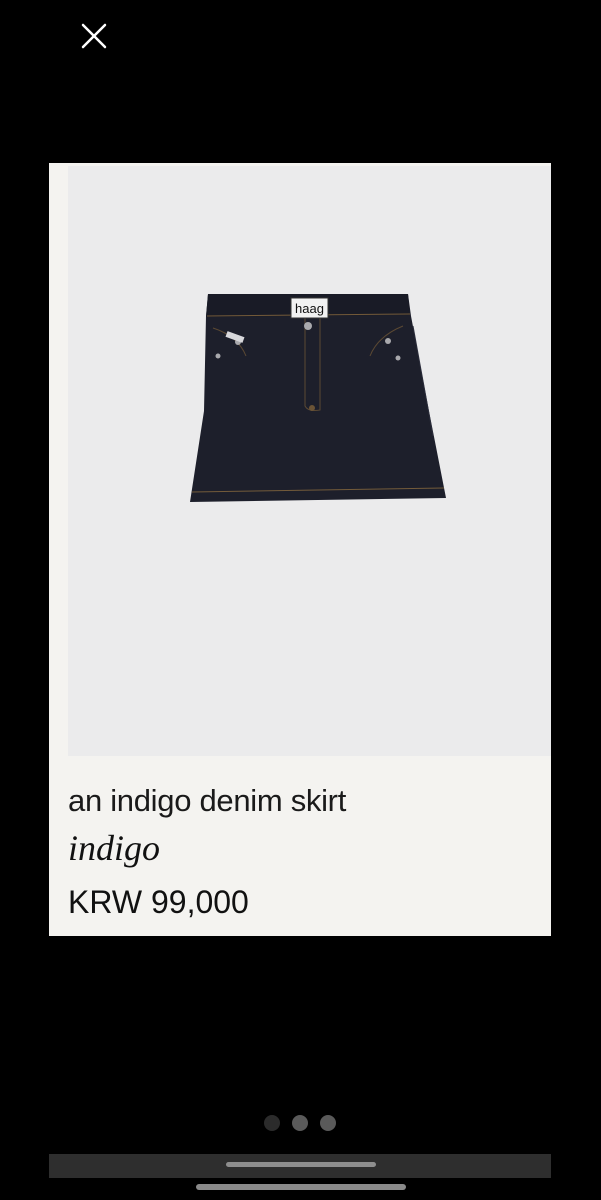  What do you see at coordinates (207, 800) in the screenshot?
I see `product-title: an indigo denim skirt` at bounding box center [207, 800].